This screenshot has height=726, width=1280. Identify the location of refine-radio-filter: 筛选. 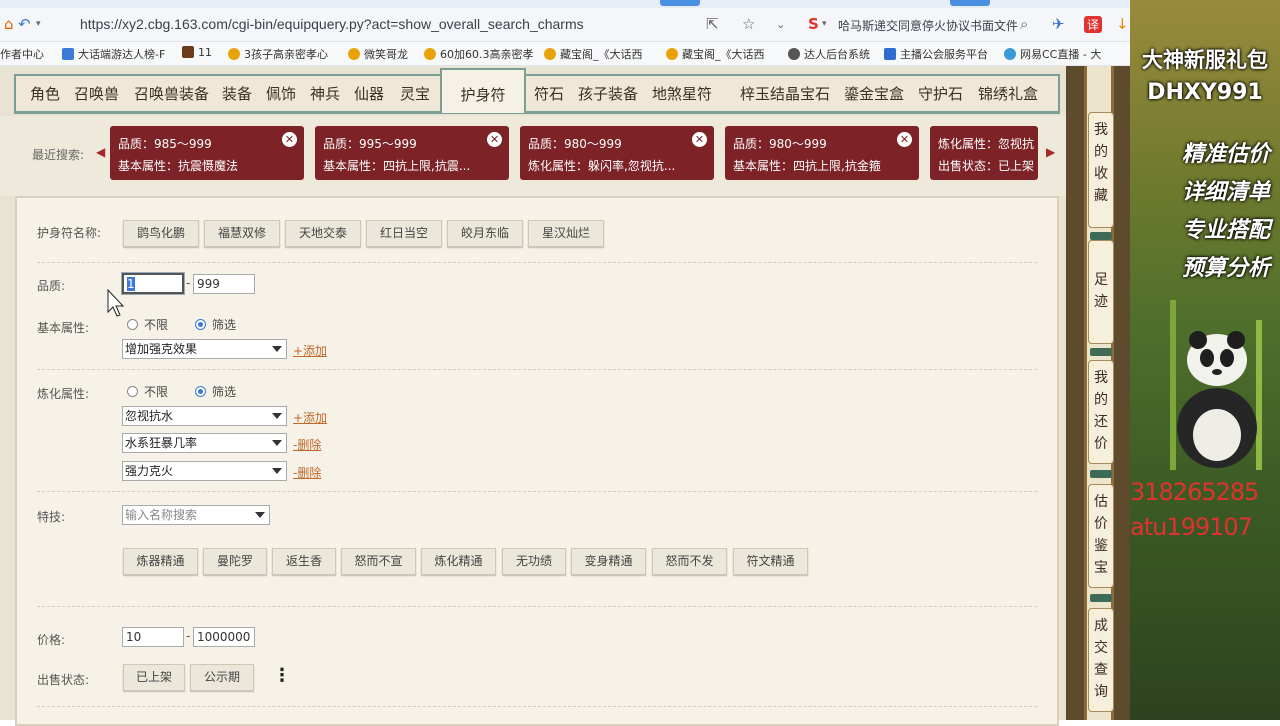
(215, 391).